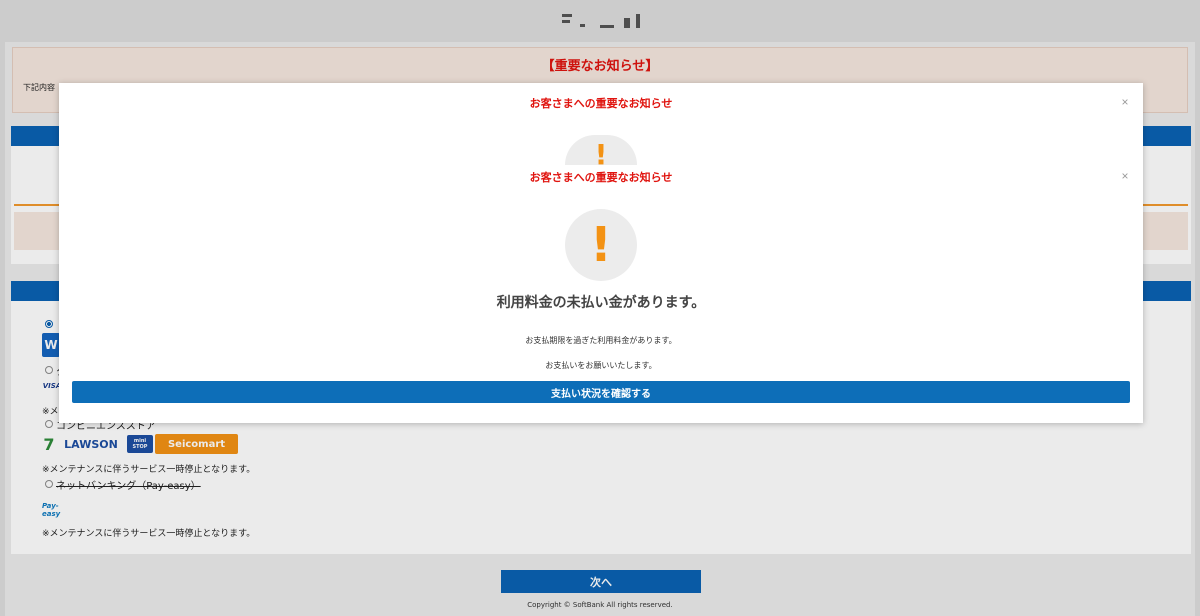 Image resolution: width=1200 pixels, height=616 pixels. I want to click on alert-icon: !, so click(601, 245).